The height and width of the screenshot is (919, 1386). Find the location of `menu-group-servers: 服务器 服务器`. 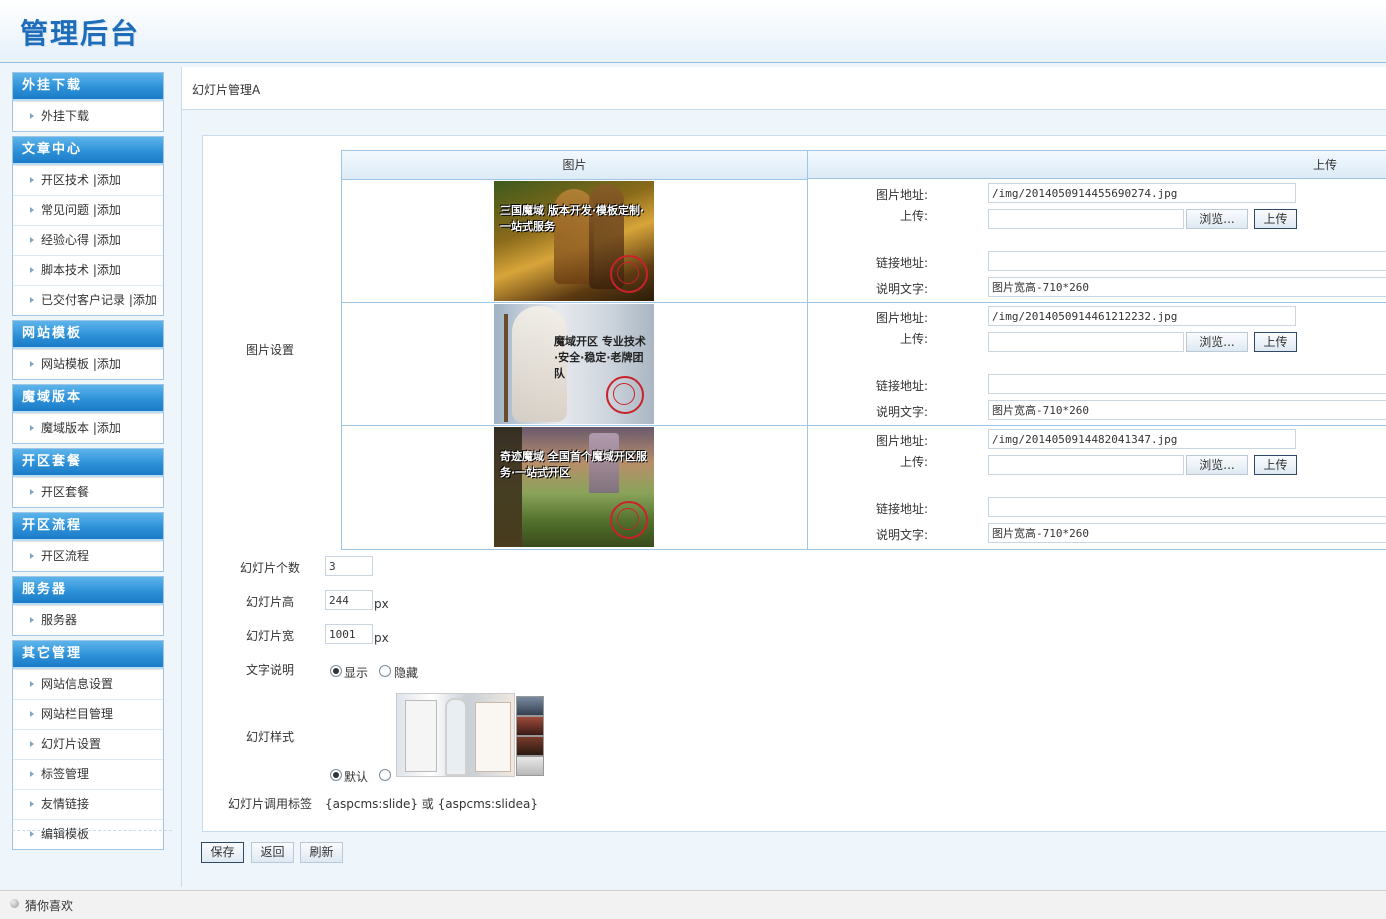

menu-group-servers: 服务器 服务器 is located at coordinates (88, 606).